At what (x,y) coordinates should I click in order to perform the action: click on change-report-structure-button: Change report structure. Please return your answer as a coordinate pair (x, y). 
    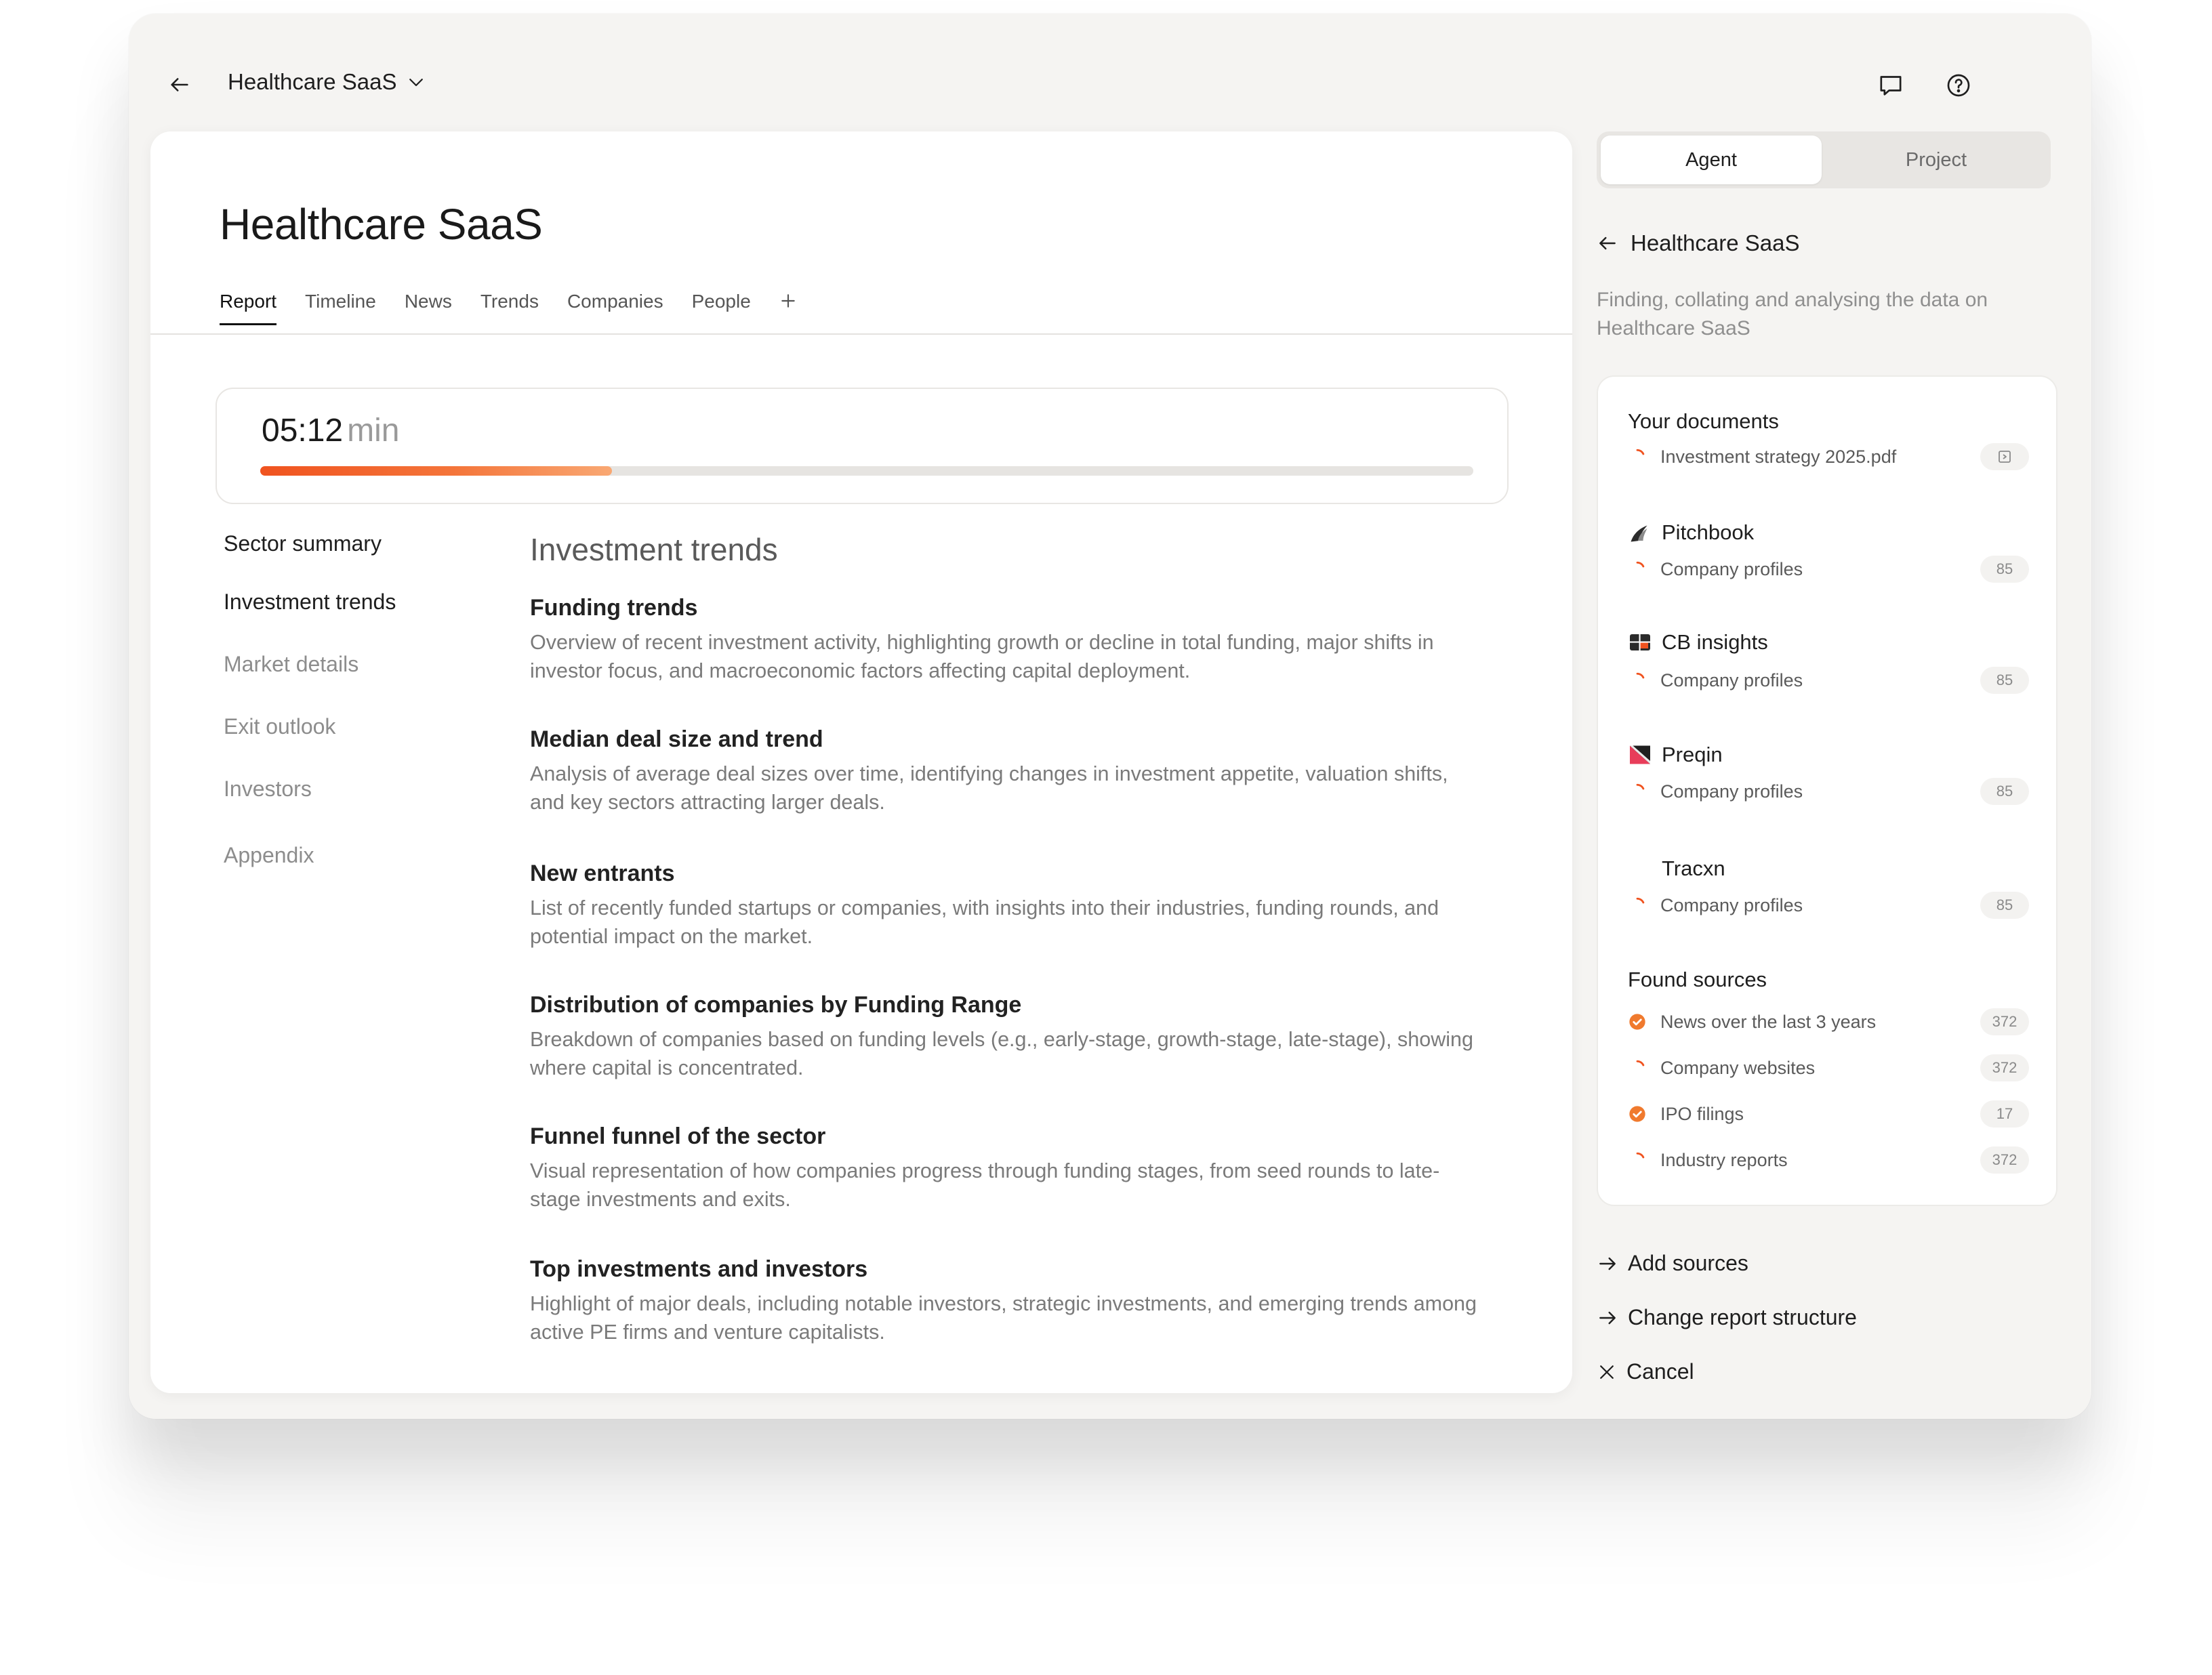
    Looking at the image, I should click on (1727, 1317).